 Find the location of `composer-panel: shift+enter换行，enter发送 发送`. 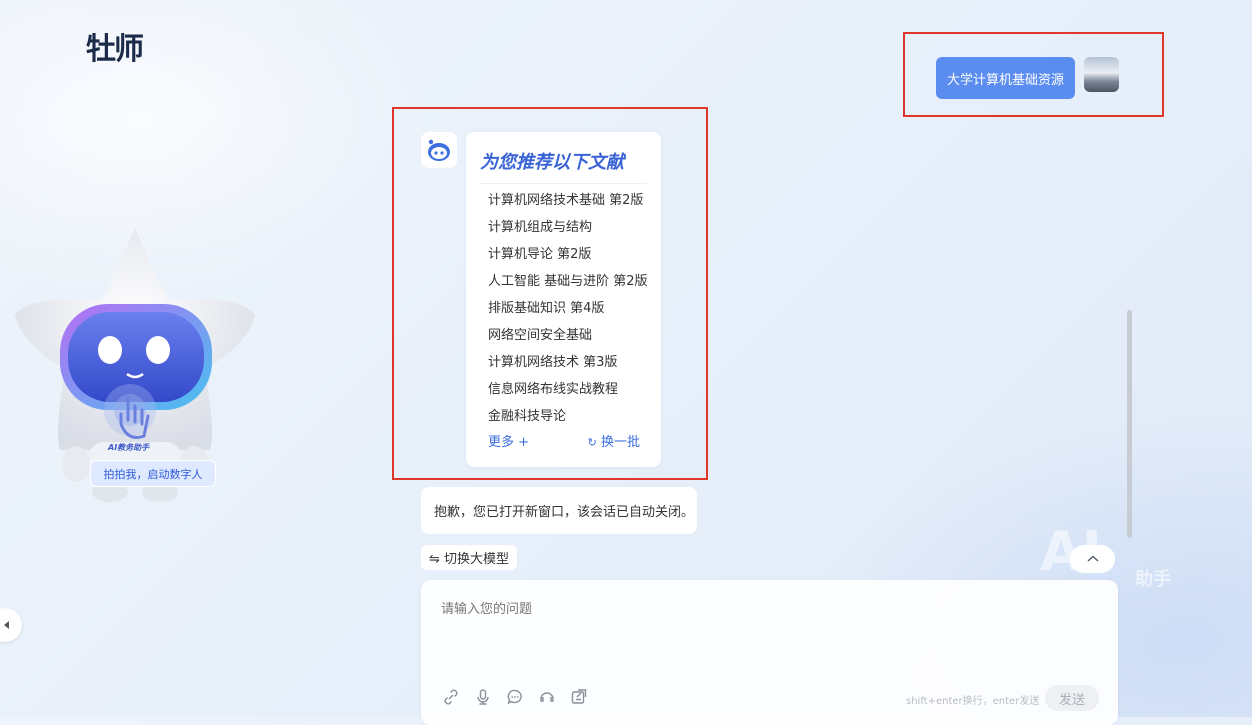

composer-panel: shift+enter换行，enter发送 发送 is located at coordinates (769, 652).